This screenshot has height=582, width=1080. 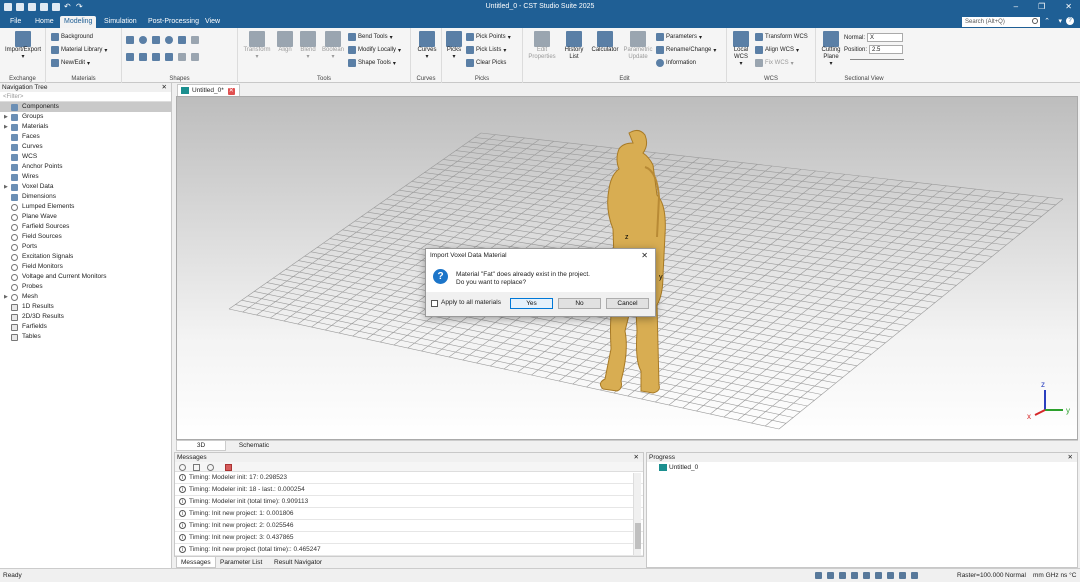 What do you see at coordinates (196, 562) in the screenshot?
I see `tab-messages: Messages` at bounding box center [196, 562].